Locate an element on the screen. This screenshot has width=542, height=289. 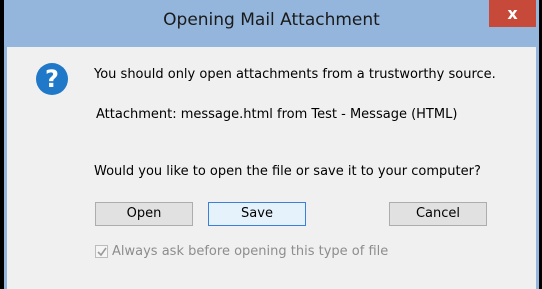
checkmark-icon is located at coordinates (102, 251).